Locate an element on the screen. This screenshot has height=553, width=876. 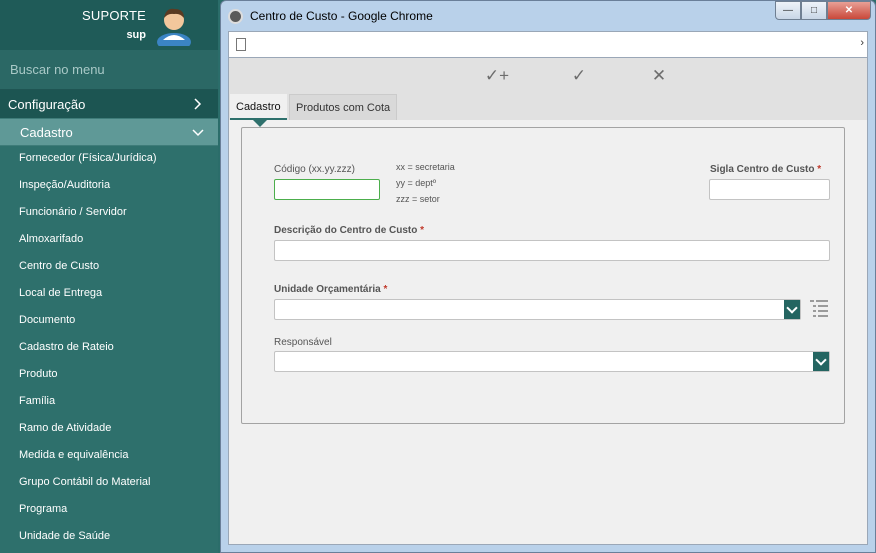
sidebar-item-ramo-de-atividade: Ramo de Atividade is located at coordinates (109, 429).